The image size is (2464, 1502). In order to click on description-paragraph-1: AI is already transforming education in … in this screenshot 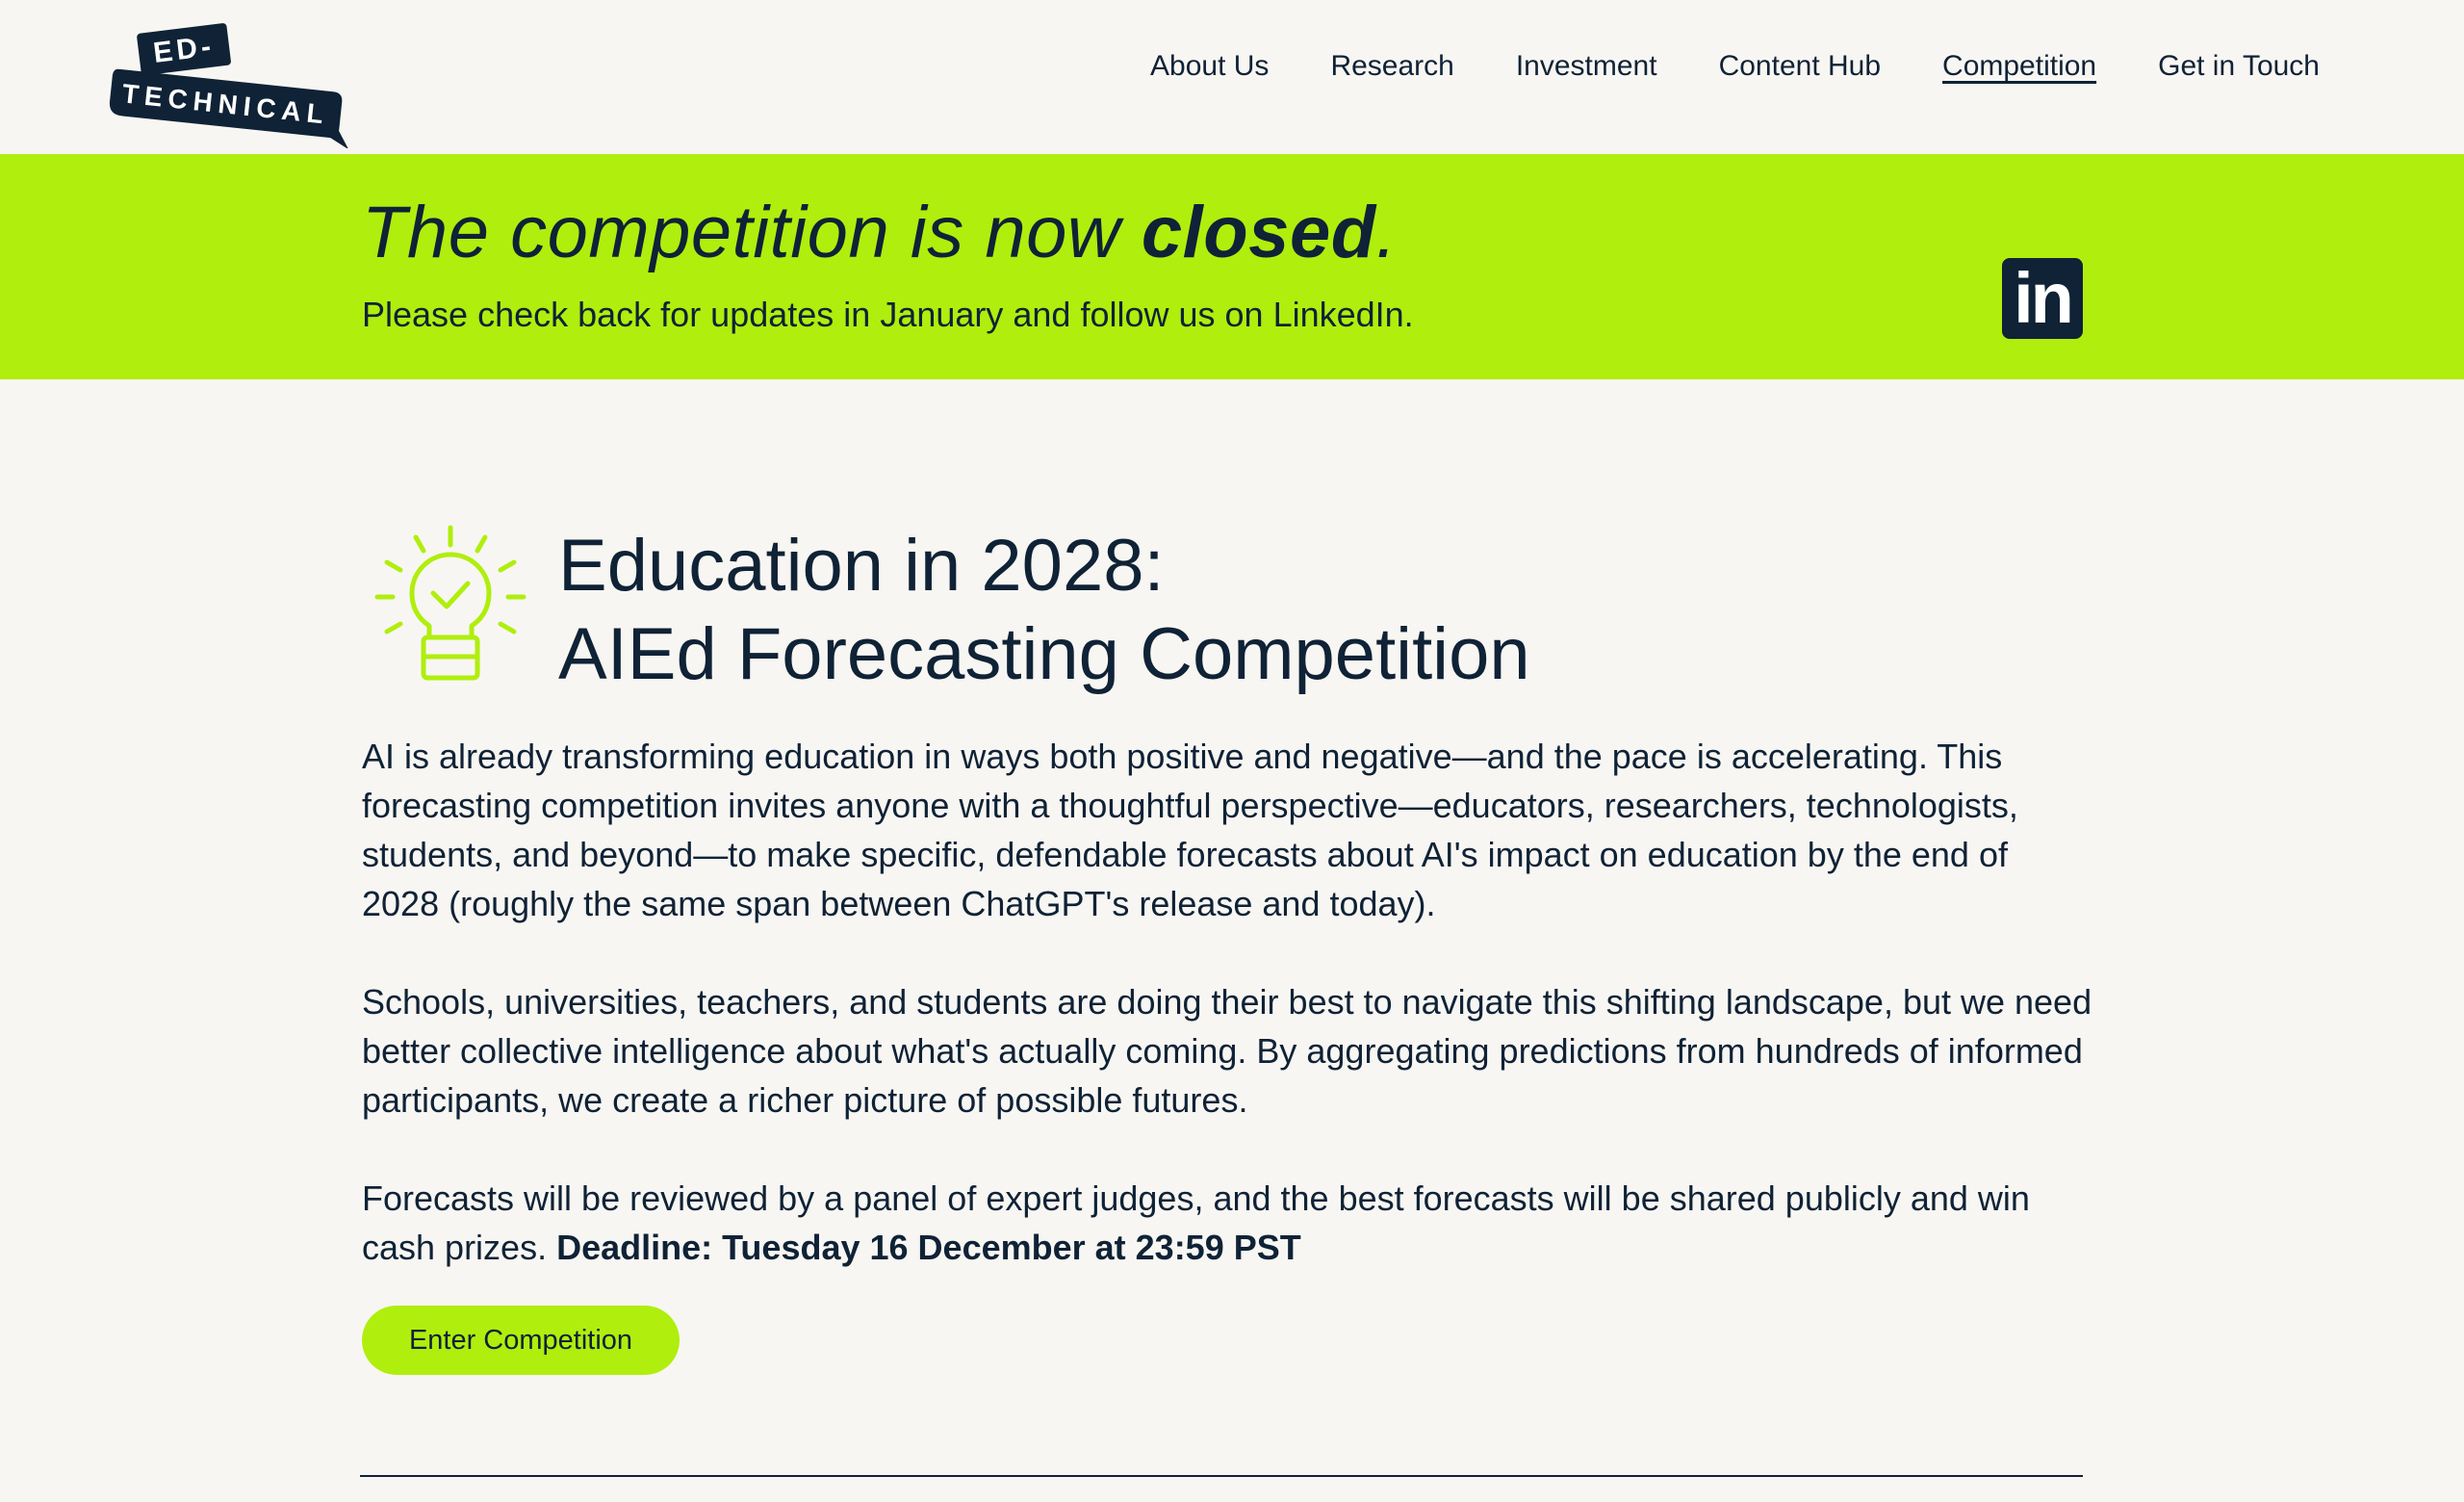, I will do `click(1190, 830)`.